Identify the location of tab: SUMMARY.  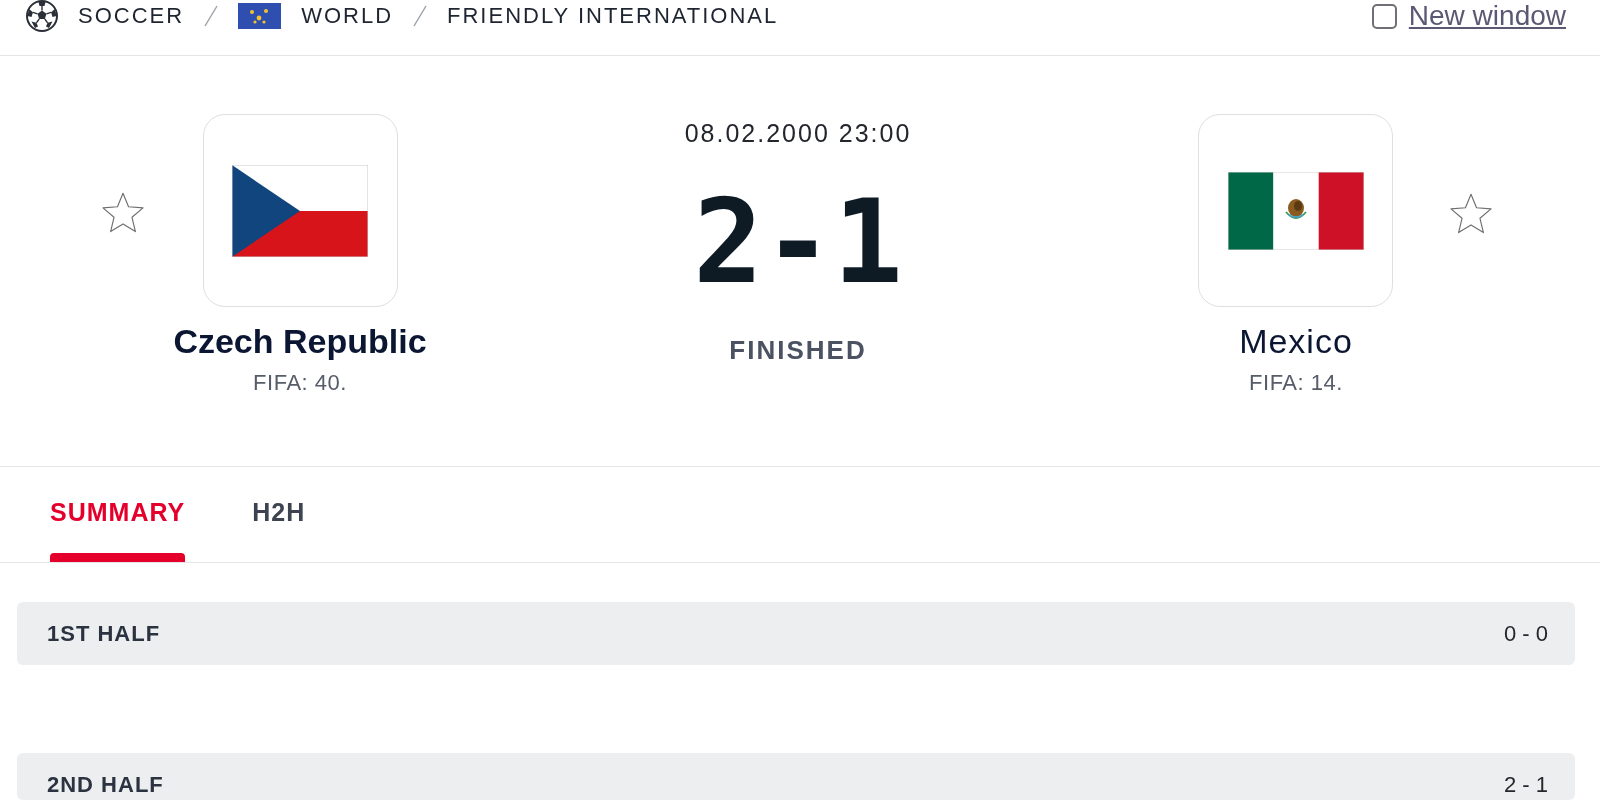
(118, 529).